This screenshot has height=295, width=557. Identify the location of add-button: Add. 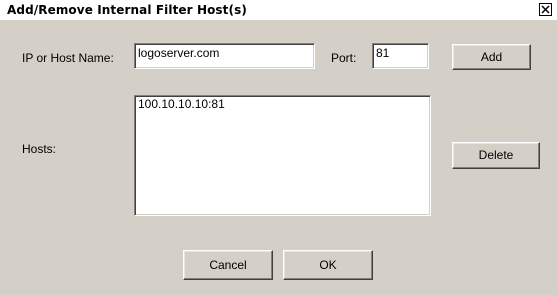
(491, 57).